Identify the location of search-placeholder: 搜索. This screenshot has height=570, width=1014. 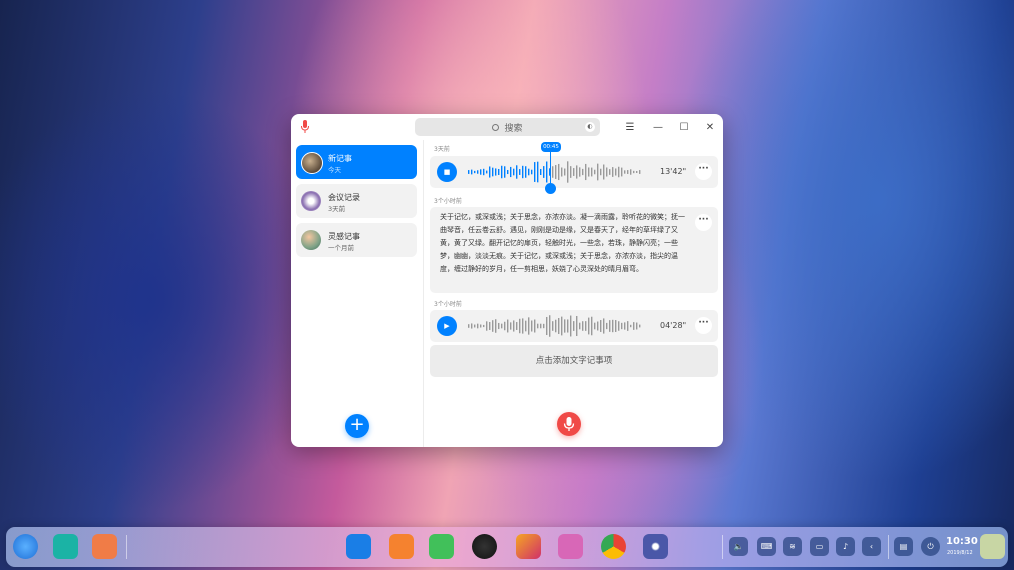
(513, 128).